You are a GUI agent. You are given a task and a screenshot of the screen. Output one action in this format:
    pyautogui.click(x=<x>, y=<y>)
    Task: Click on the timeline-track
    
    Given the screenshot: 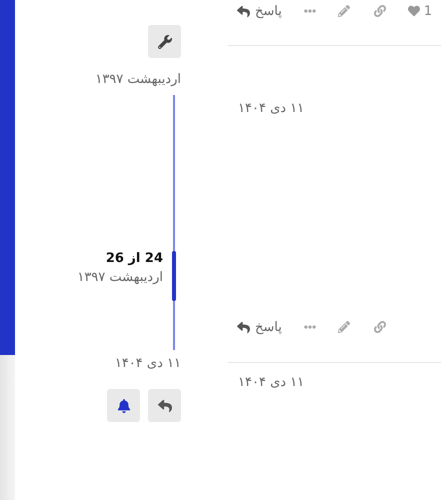 What is the action you would take?
    pyautogui.click(x=174, y=222)
    